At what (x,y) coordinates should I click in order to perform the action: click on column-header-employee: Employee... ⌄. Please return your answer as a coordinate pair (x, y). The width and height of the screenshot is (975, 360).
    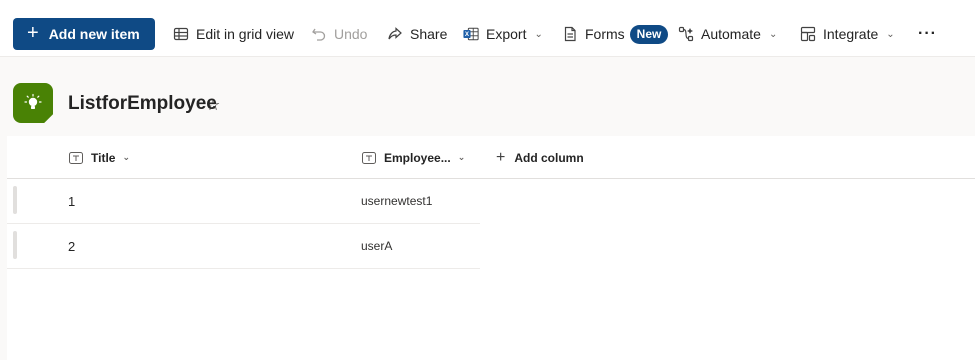
    Looking at the image, I should click on (413, 157).